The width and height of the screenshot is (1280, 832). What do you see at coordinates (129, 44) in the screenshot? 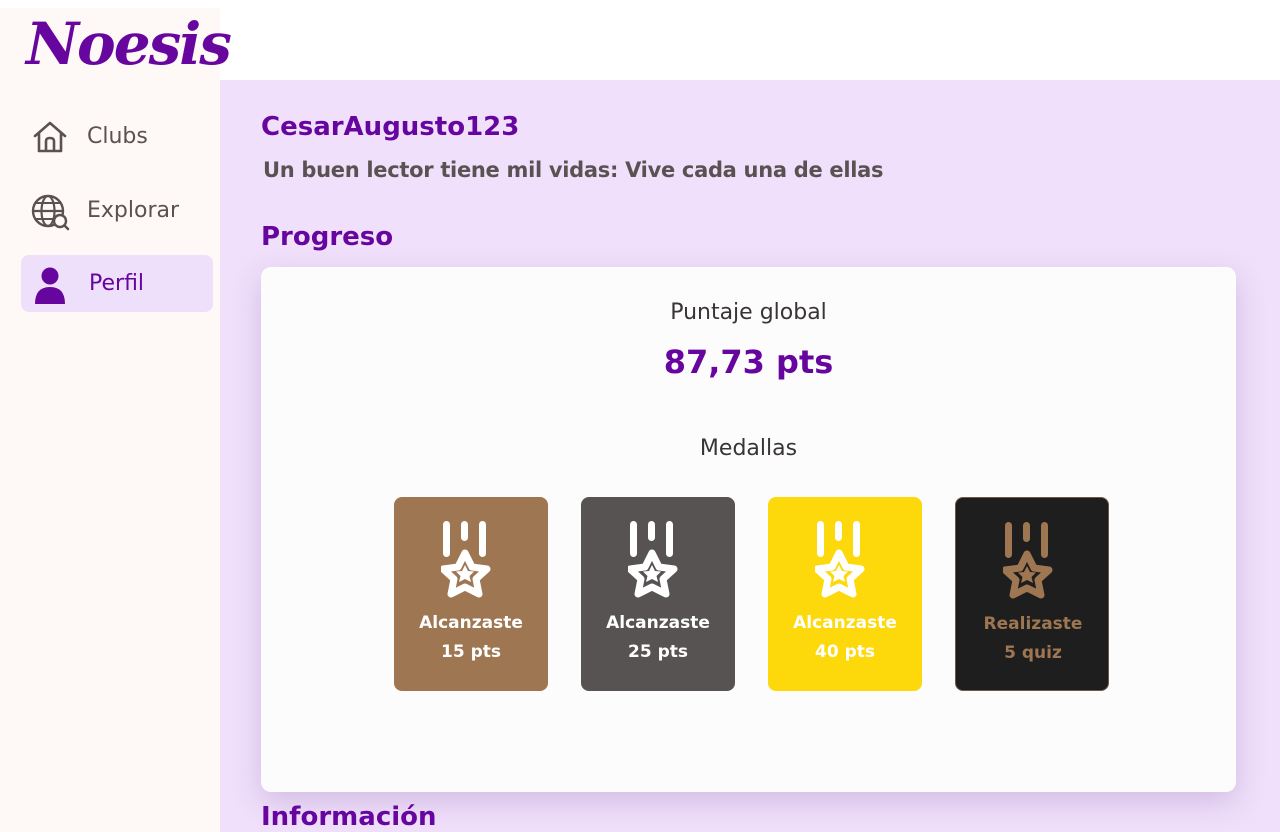
I see `app-logo: Noesis` at bounding box center [129, 44].